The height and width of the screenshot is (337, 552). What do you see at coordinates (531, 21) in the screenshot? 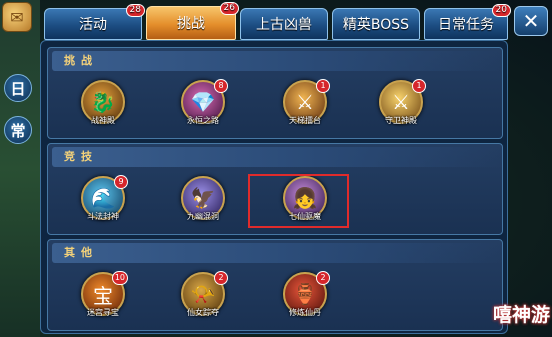
I see `close-button: ✕` at bounding box center [531, 21].